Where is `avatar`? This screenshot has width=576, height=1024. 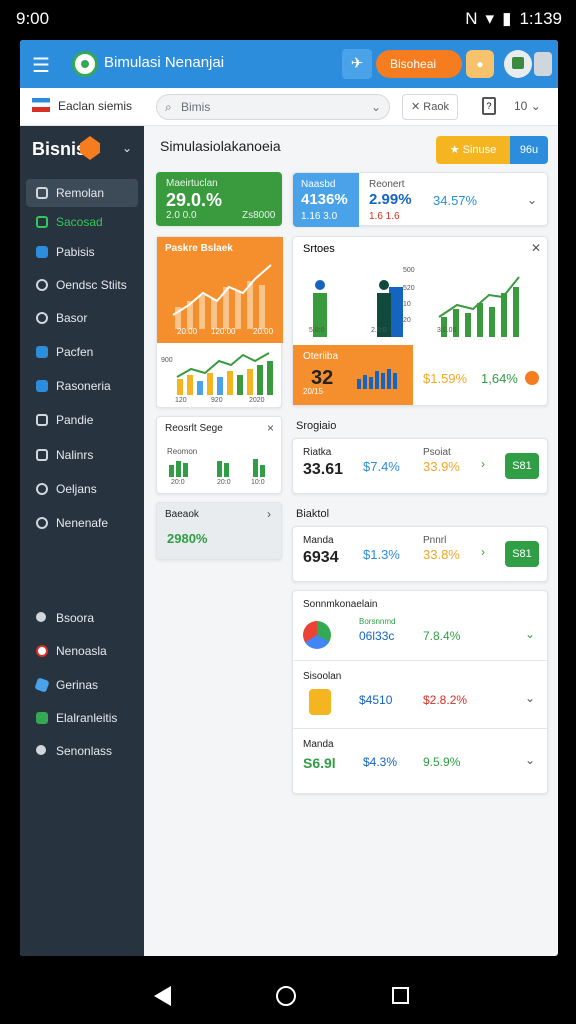 avatar is located at coordinates (518, 64).